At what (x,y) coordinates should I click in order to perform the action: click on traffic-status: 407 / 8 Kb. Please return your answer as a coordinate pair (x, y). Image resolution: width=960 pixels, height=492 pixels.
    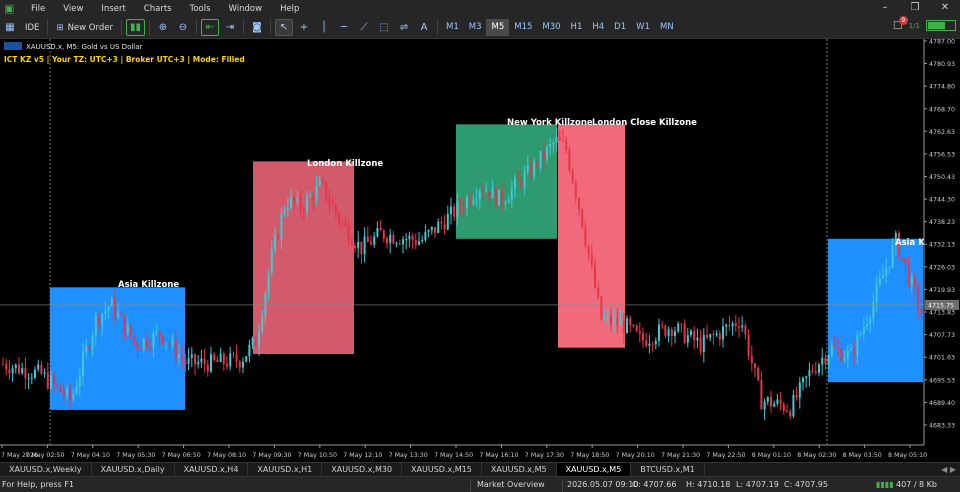
    Looking at the image, I should click on (917, 484).